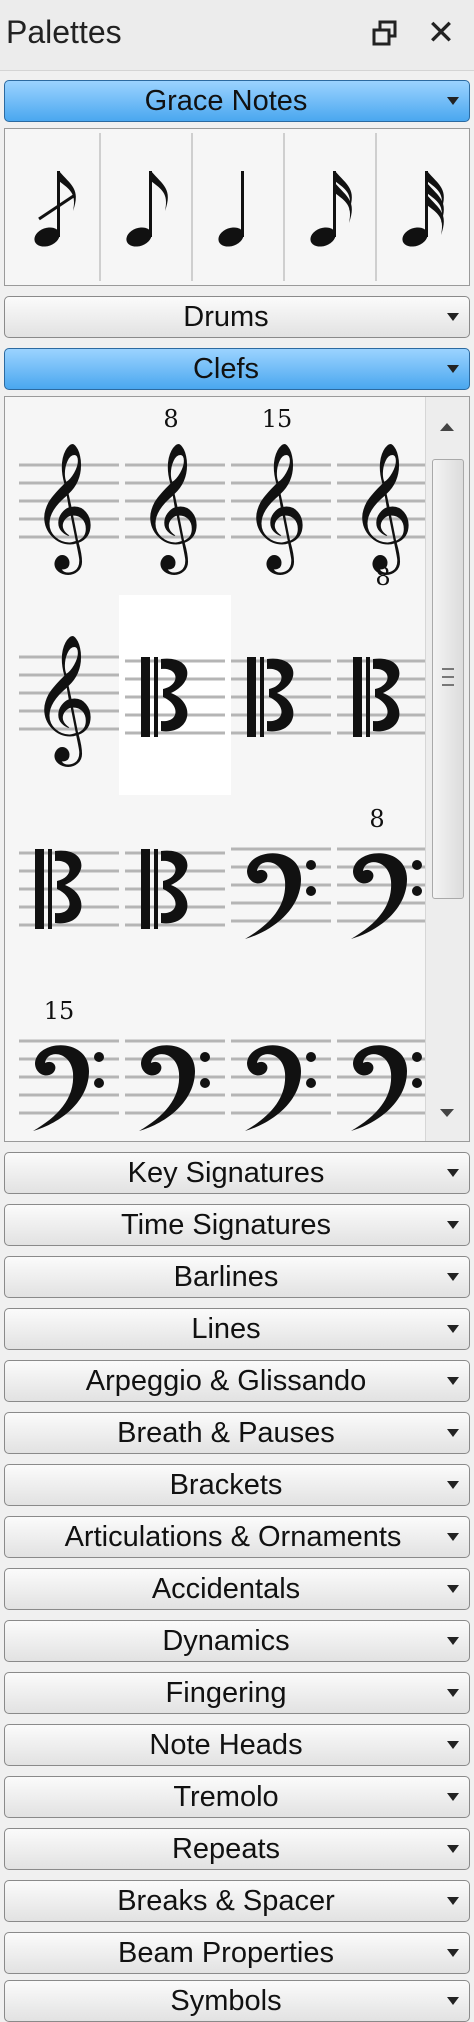  Describe the element at coordinates (226, 1485) in the screenshot. I see `palette-label: Brackets` at that location.